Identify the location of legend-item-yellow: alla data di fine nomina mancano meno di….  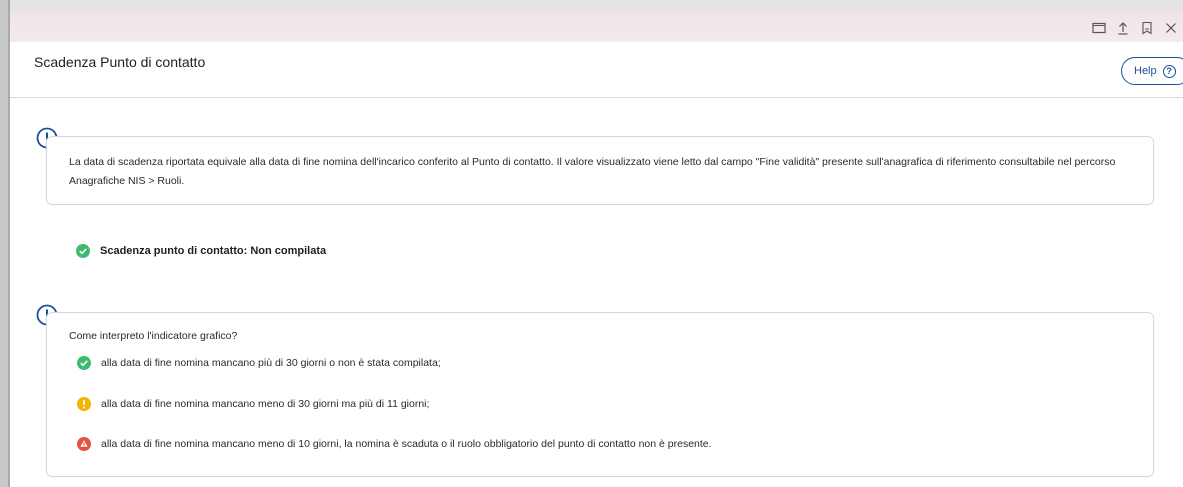
(253, 404).